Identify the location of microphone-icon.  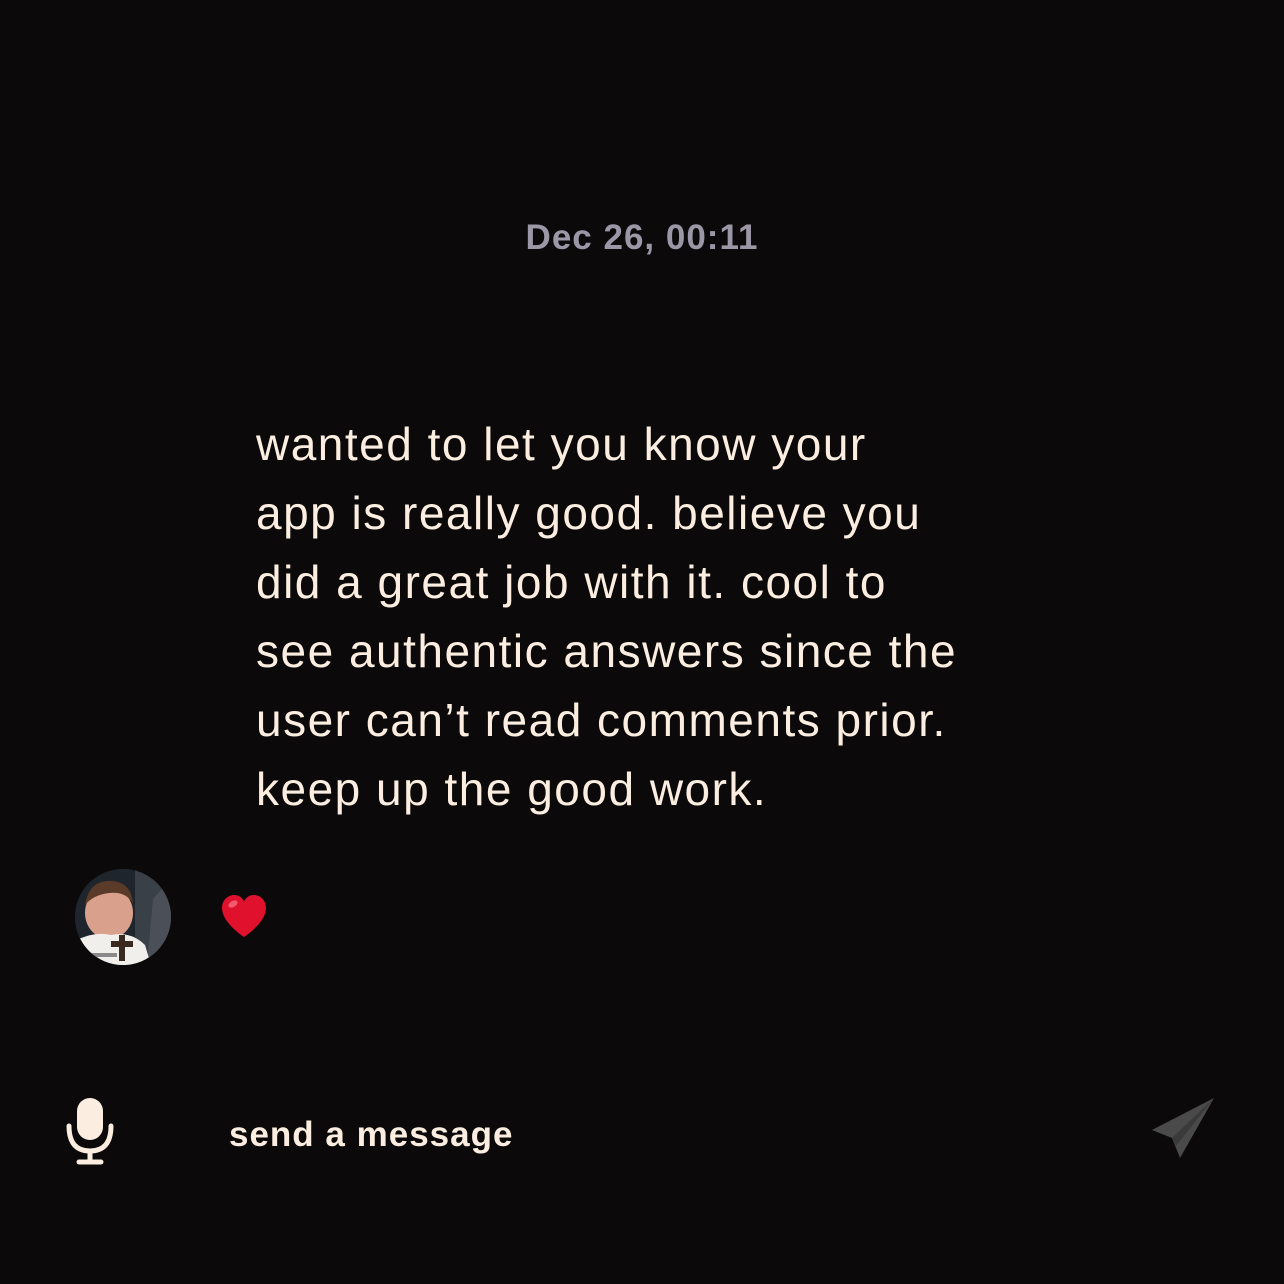
(90, 1131).